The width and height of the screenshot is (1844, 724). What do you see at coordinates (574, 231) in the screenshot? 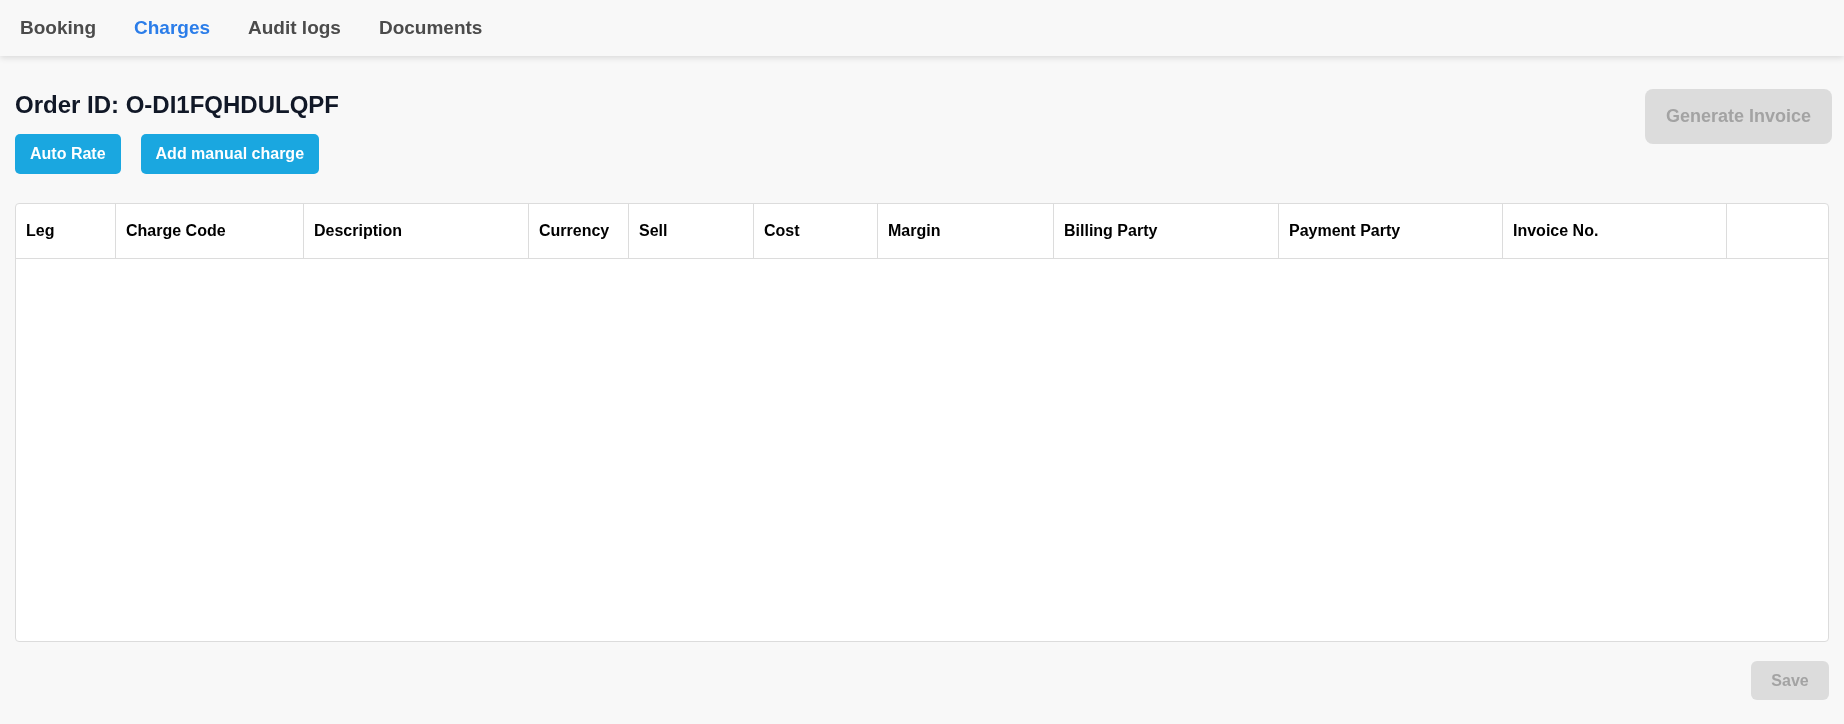
I see `column-header: Currency` at bounding box center [574, 231].